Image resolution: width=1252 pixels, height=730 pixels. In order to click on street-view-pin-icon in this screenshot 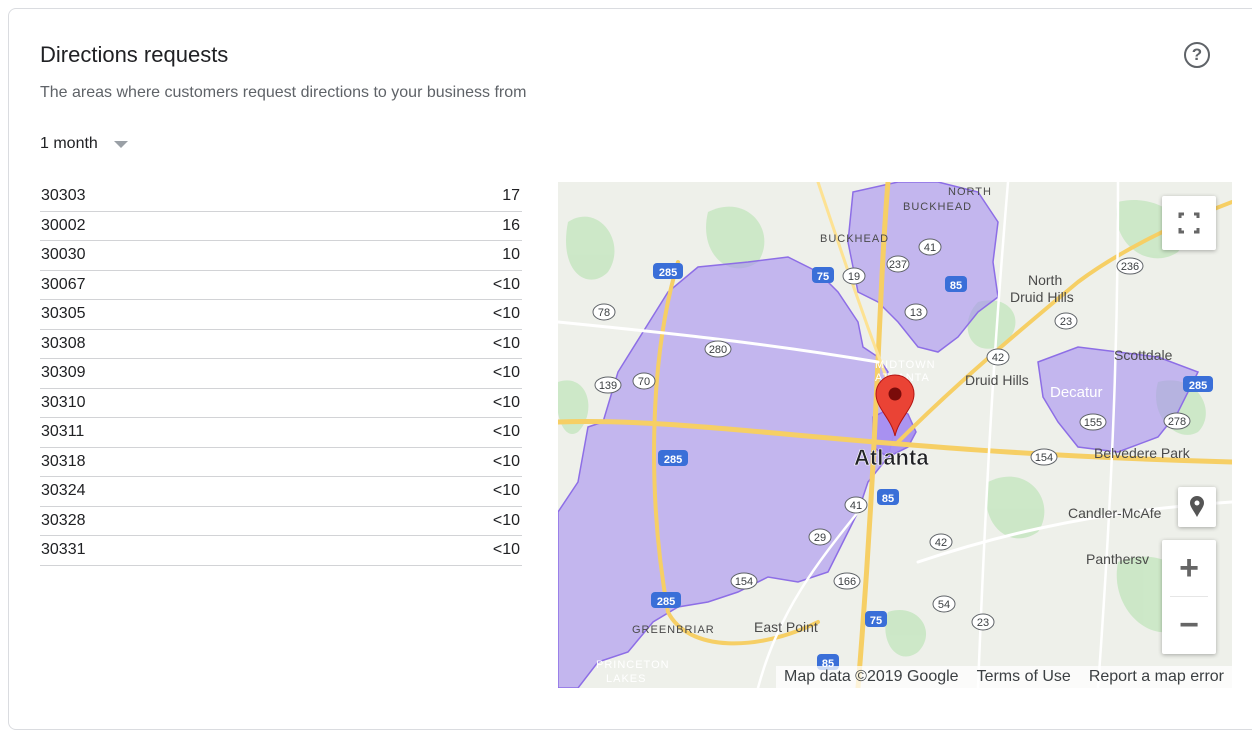, I will do `click(1197, 506)`.